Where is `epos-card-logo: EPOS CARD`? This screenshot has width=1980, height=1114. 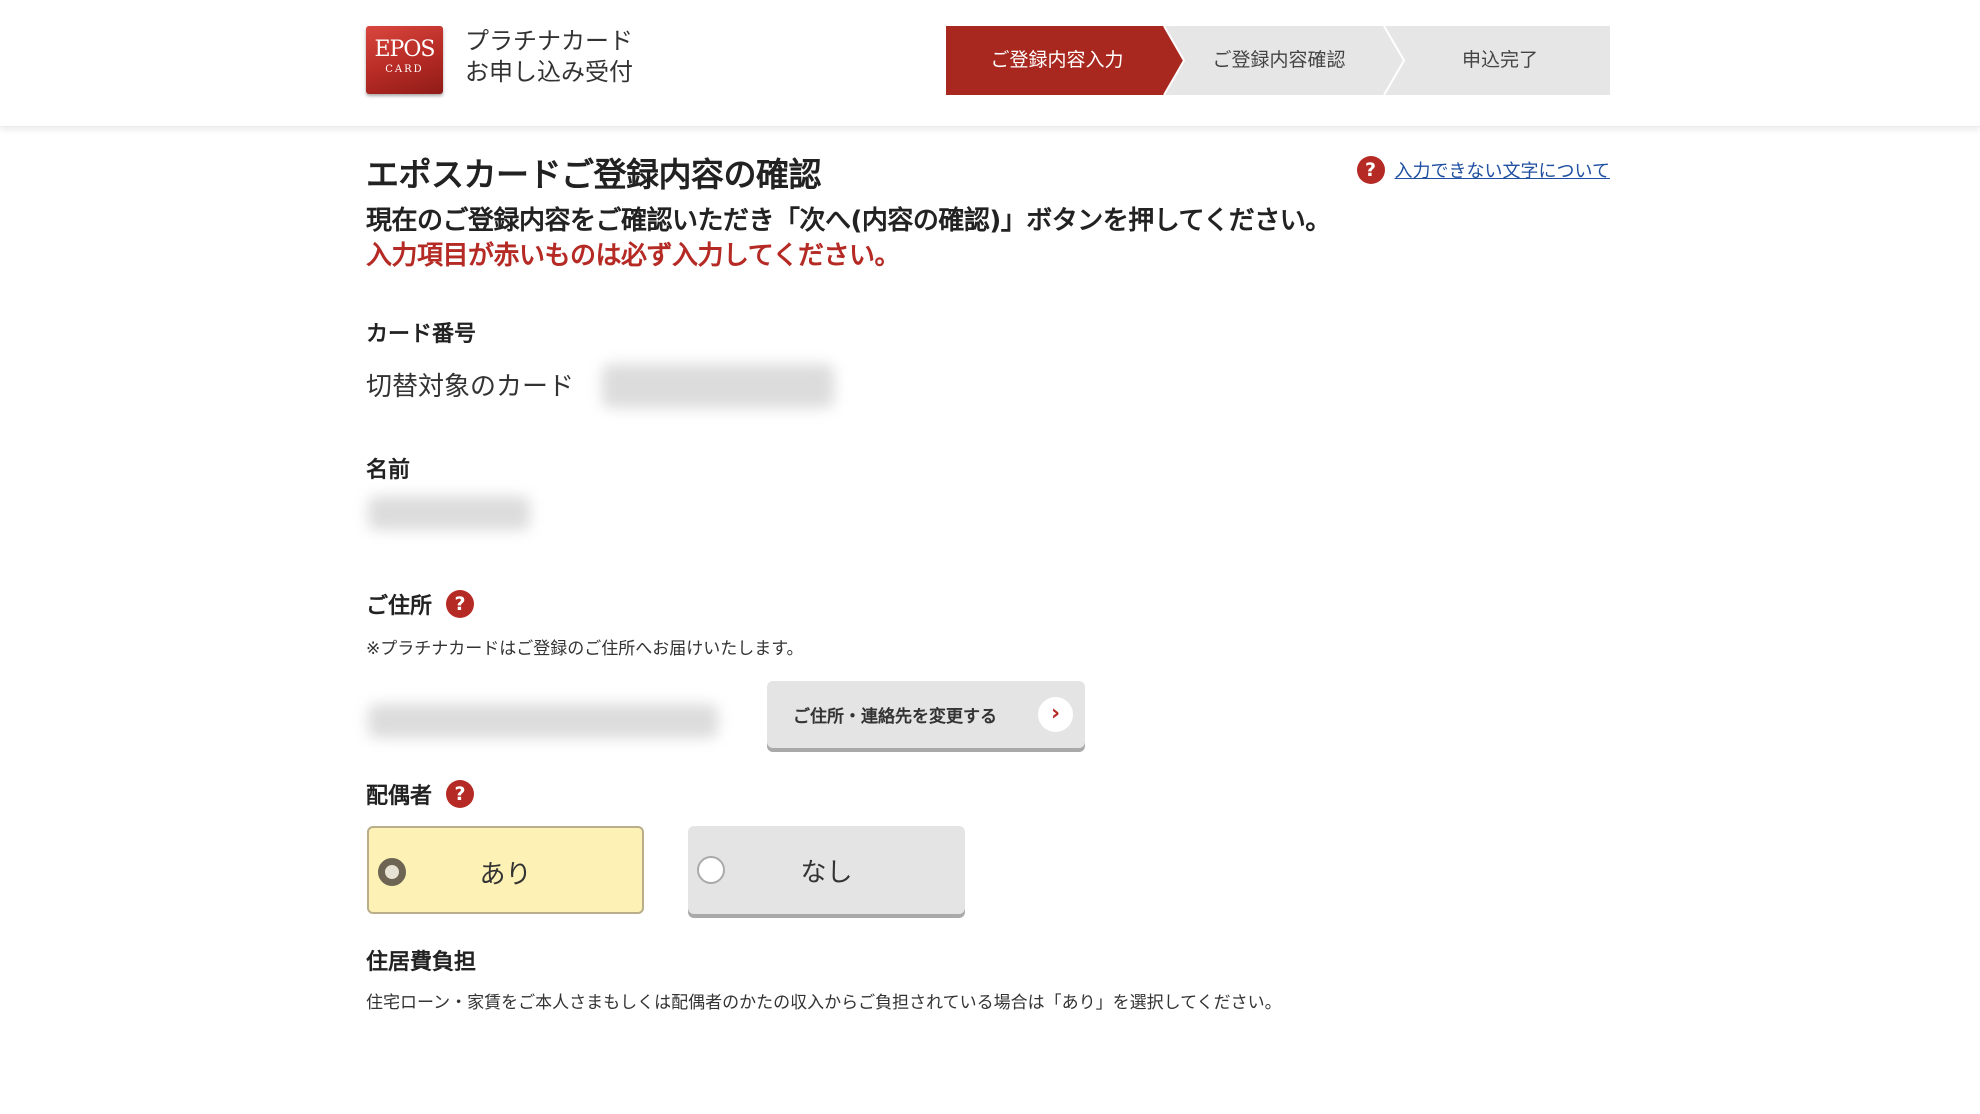 epos-card-logo: EPOS CARD is located at coordinates (404, 60).